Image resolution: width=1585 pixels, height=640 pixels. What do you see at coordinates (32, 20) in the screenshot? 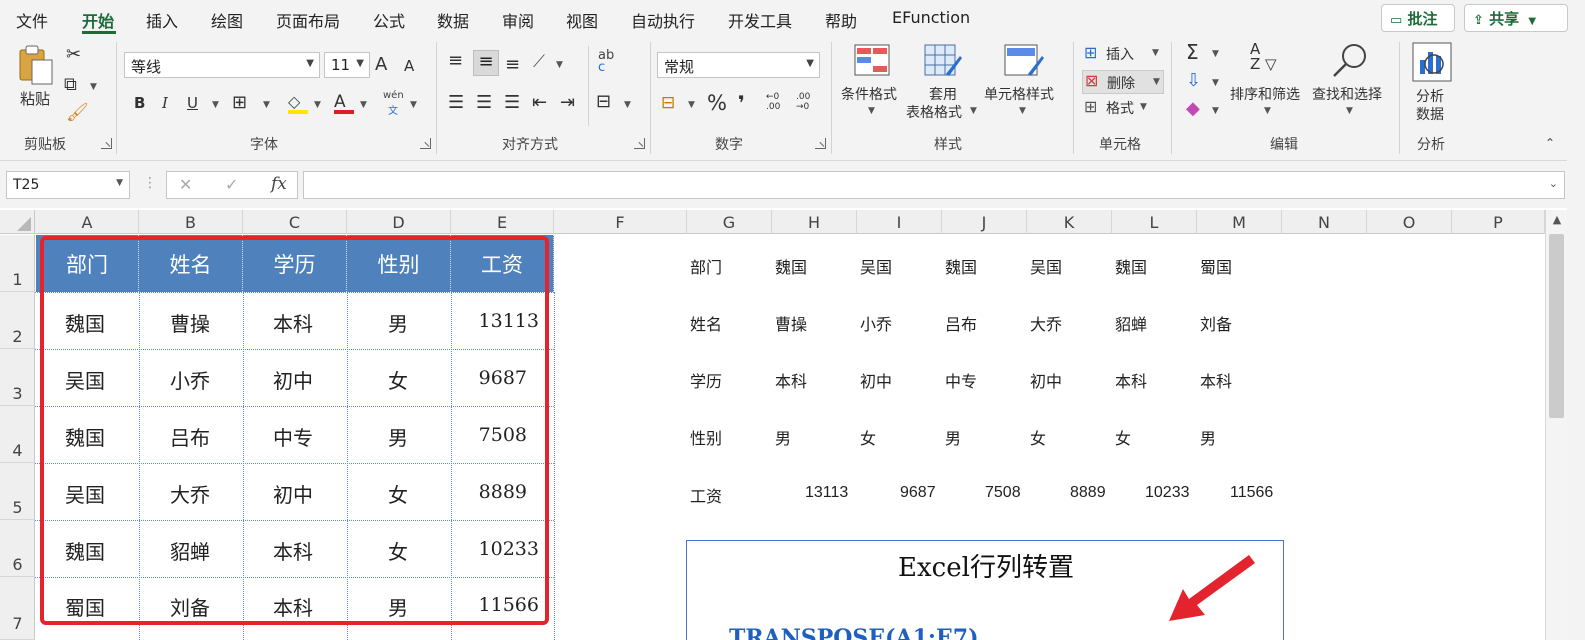
I see `menu-file: 文件` at bounding box center [32, 20].